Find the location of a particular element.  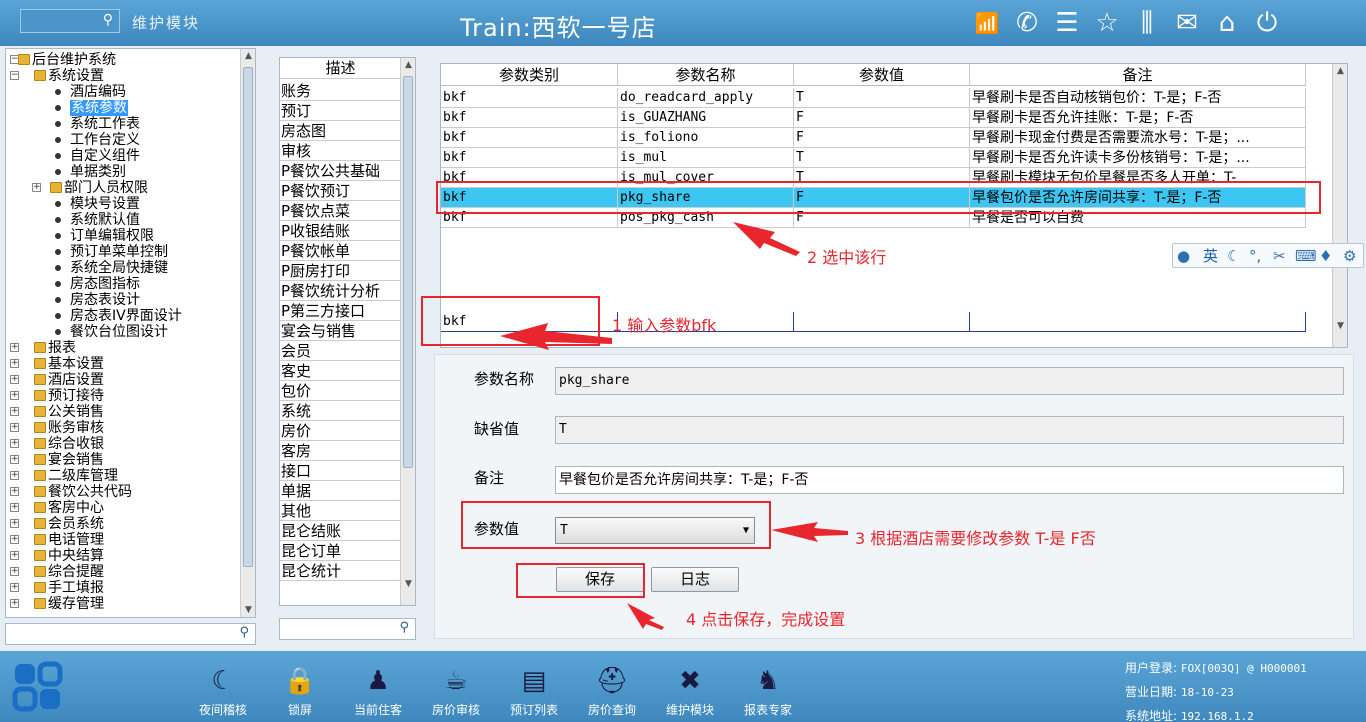

tree-item: + 基本设置 is located at coordinates (123, 364).